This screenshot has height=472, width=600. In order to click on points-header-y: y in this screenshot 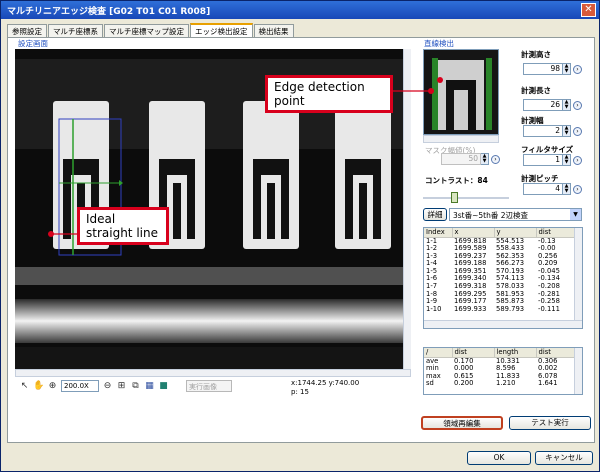, I will do `click(515, 233)`.